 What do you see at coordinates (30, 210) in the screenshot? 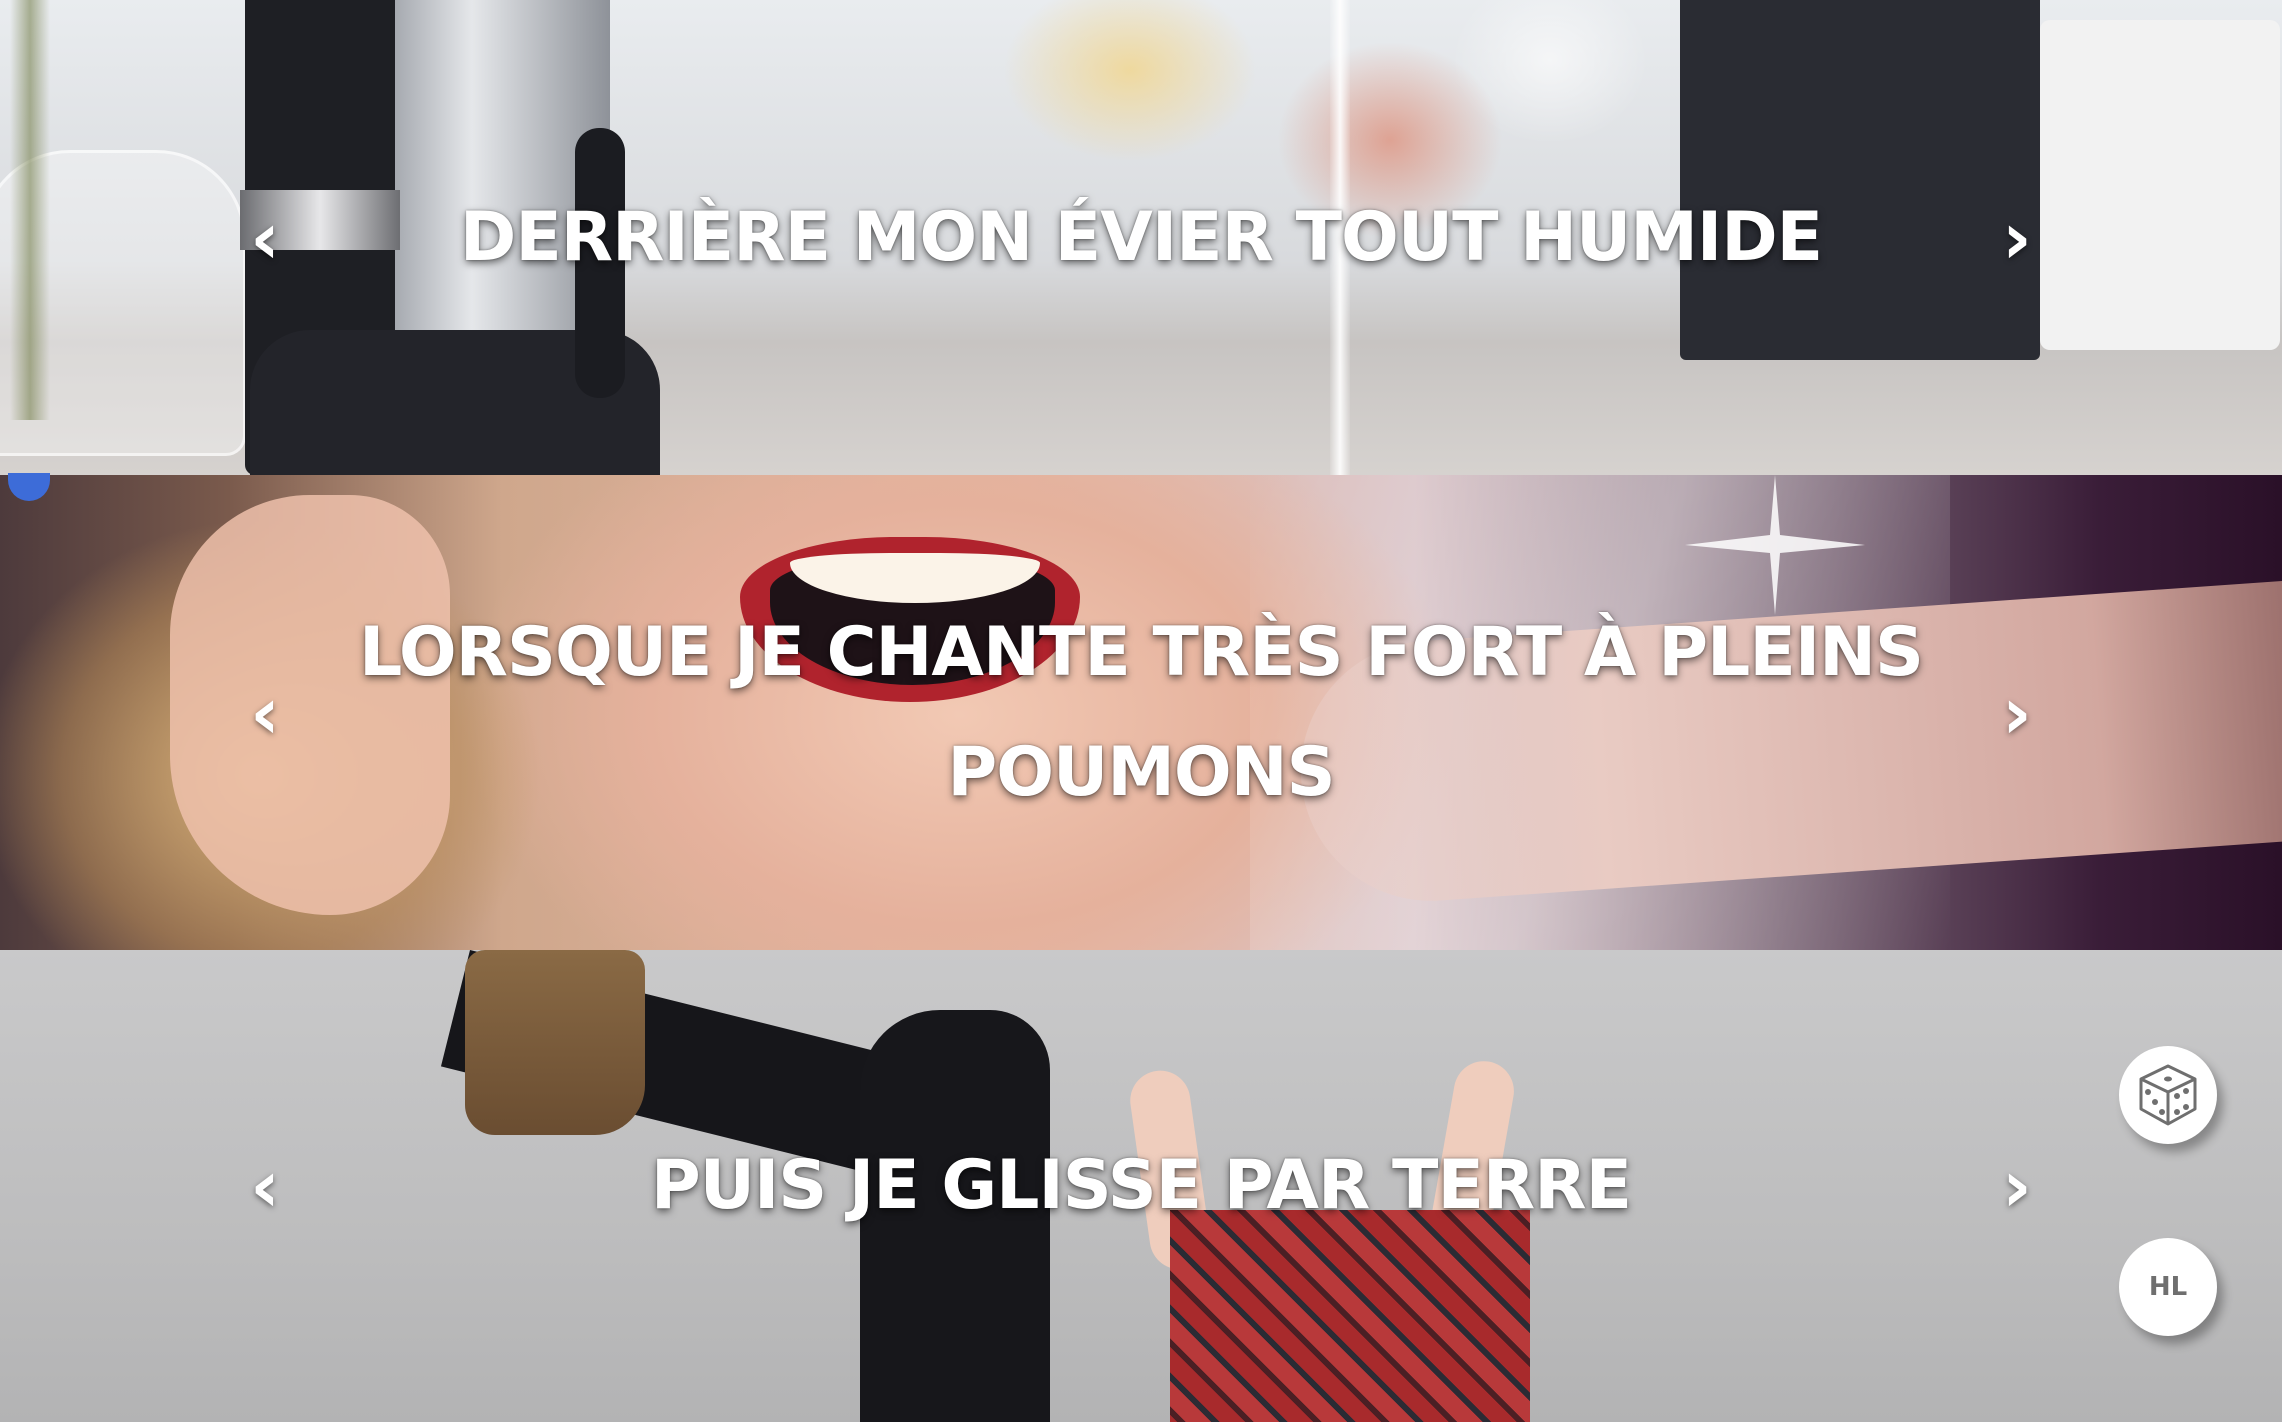
I see `plant` at bounding box center [30, 210].